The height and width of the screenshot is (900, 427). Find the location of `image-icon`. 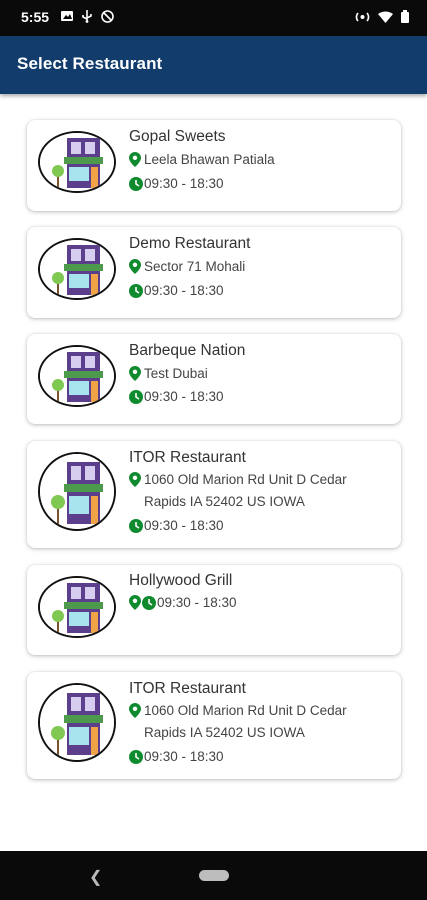

image-icon is located at coordinates (67, 16).